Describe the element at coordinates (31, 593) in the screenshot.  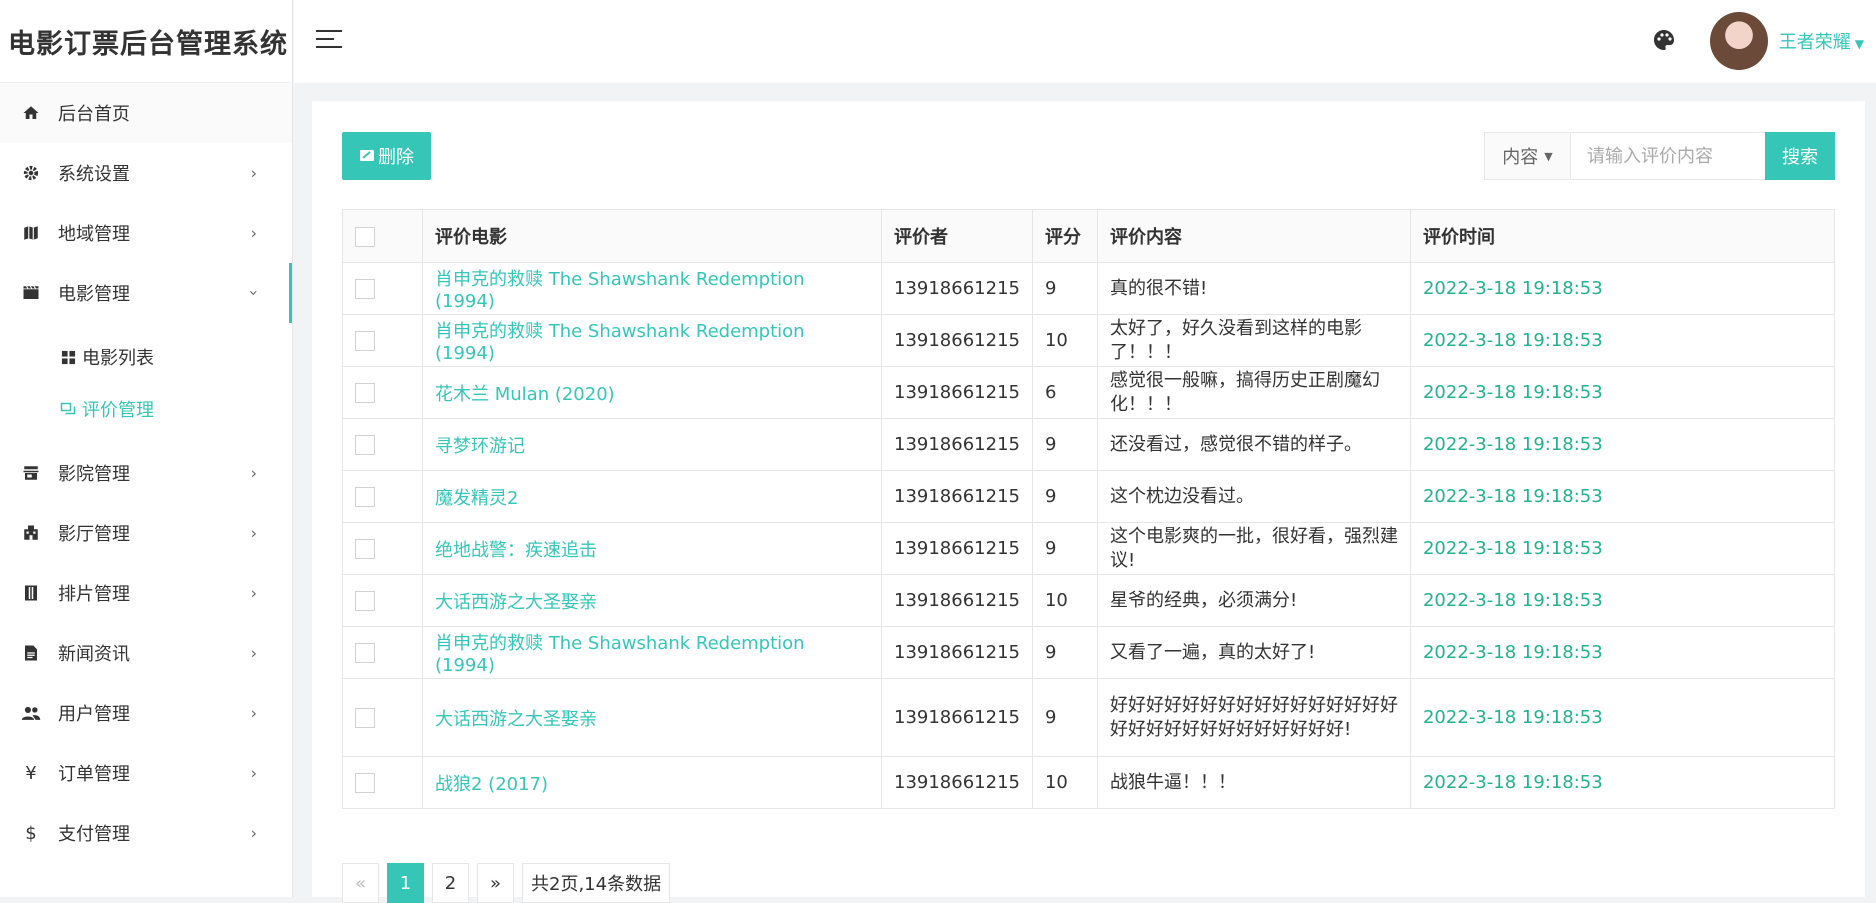
I see `filmstrip-icon` at that location.